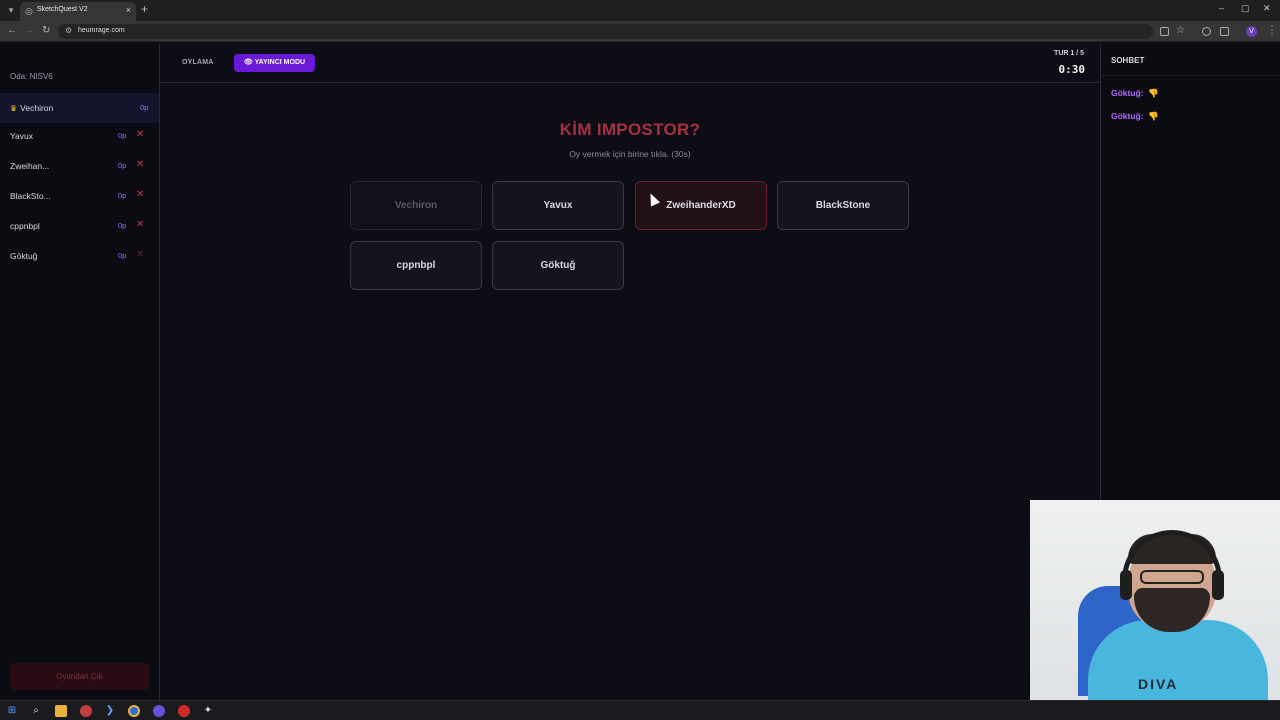  What do you see at coordinates (1158, 684) in the screenshot?
I see `shirt-print: DIVA` at bounding box center [1158, 684].